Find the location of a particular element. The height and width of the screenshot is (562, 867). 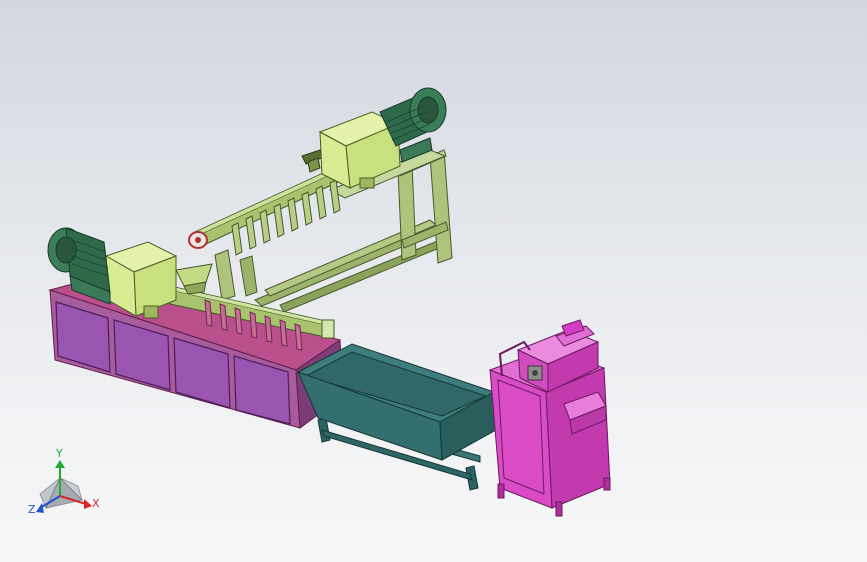

cooling-water-tank is located at coordinates (396, 417).